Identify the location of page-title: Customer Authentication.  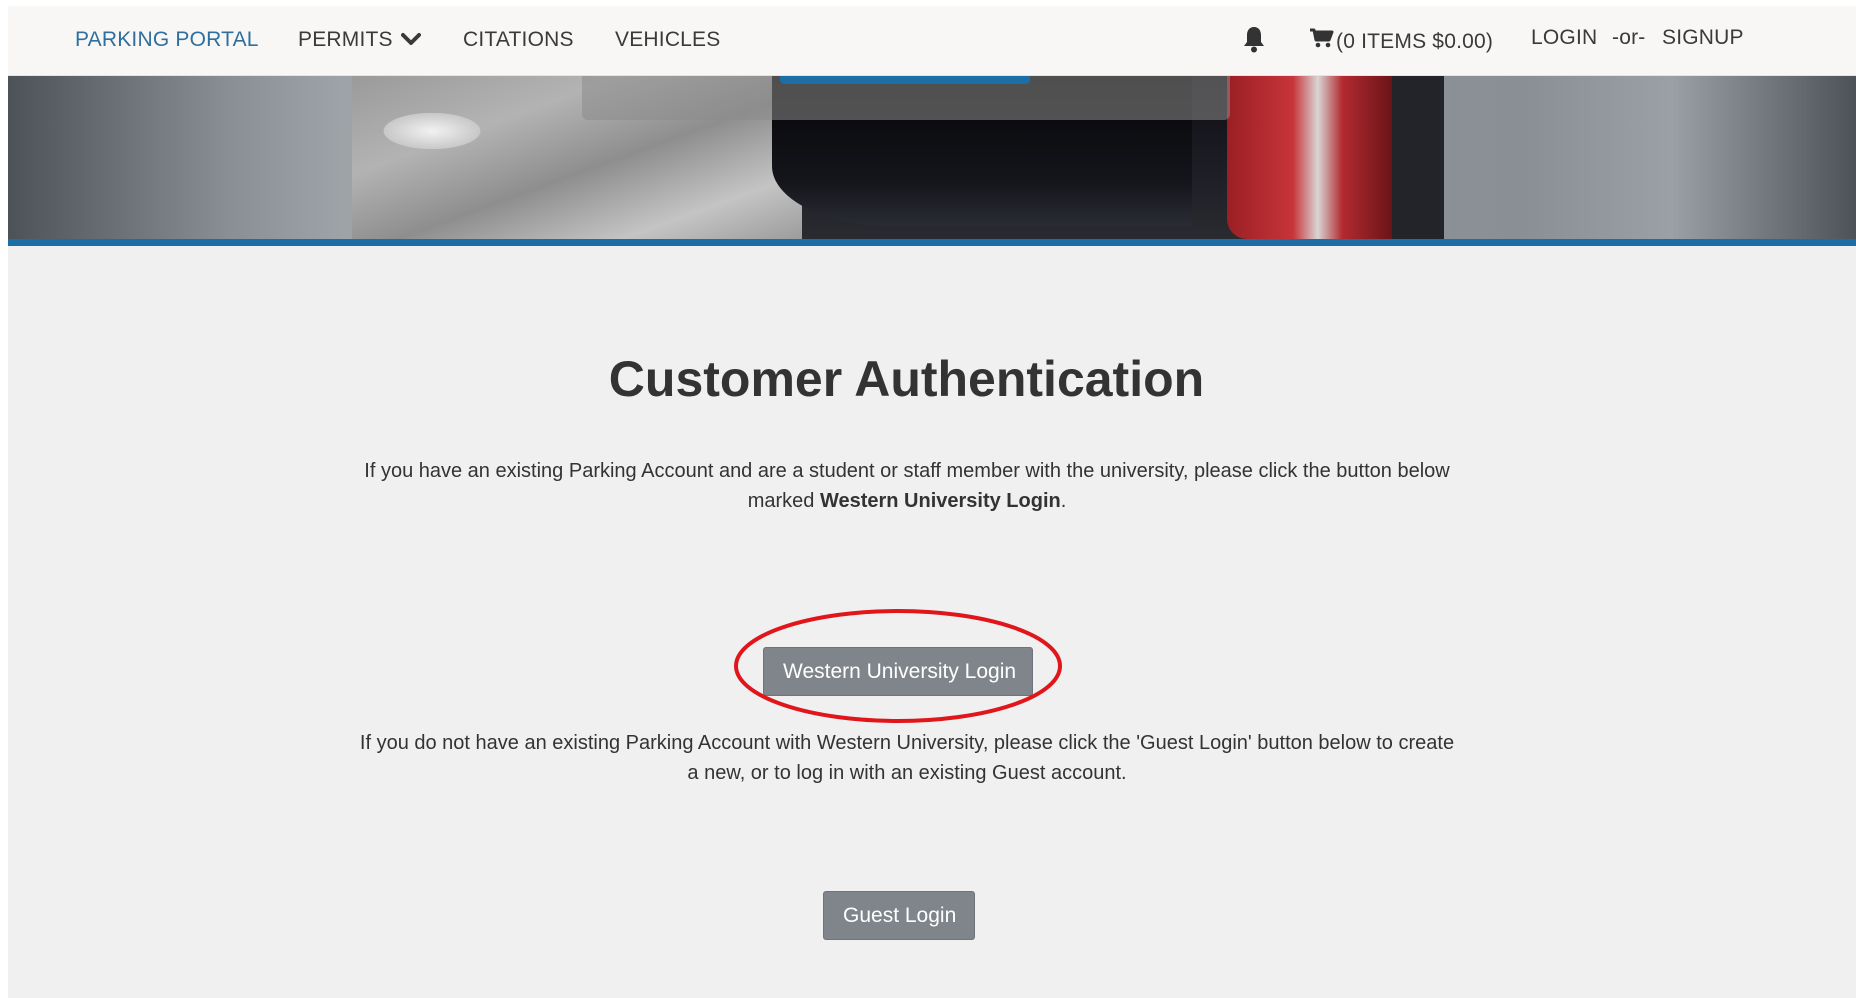
(906, 379).